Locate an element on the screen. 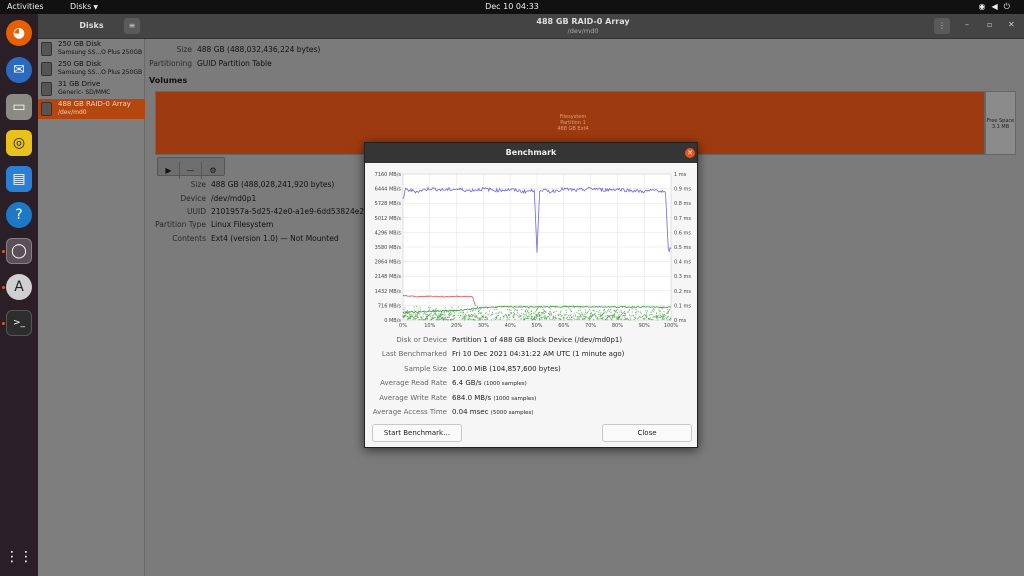  y2-tick-label: 0.7 ms is located at coordinates (682, 219).